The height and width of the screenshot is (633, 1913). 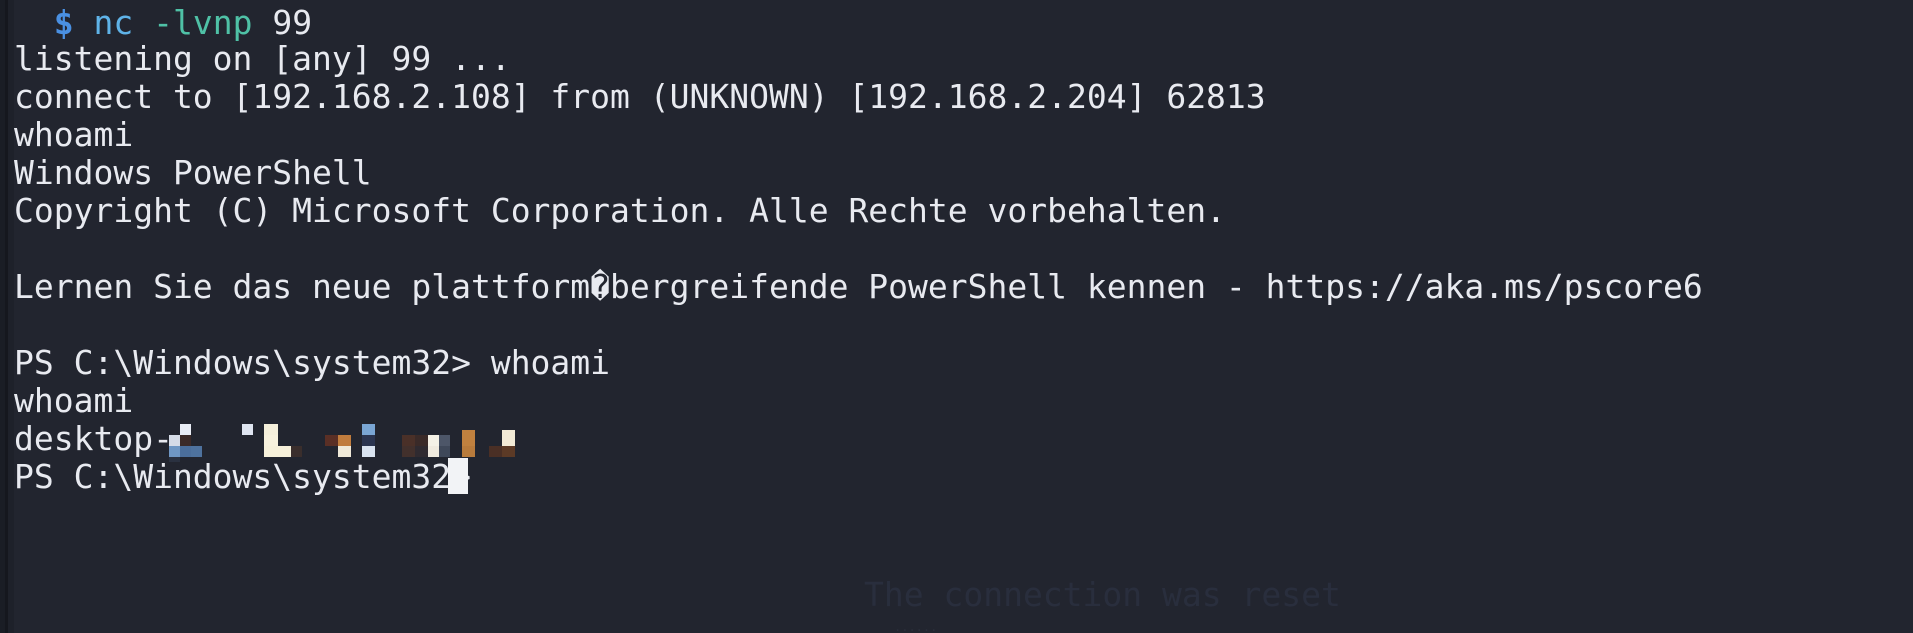 I want to click on whoami-output-prefix: desktop-, so click(x=93, y=438).